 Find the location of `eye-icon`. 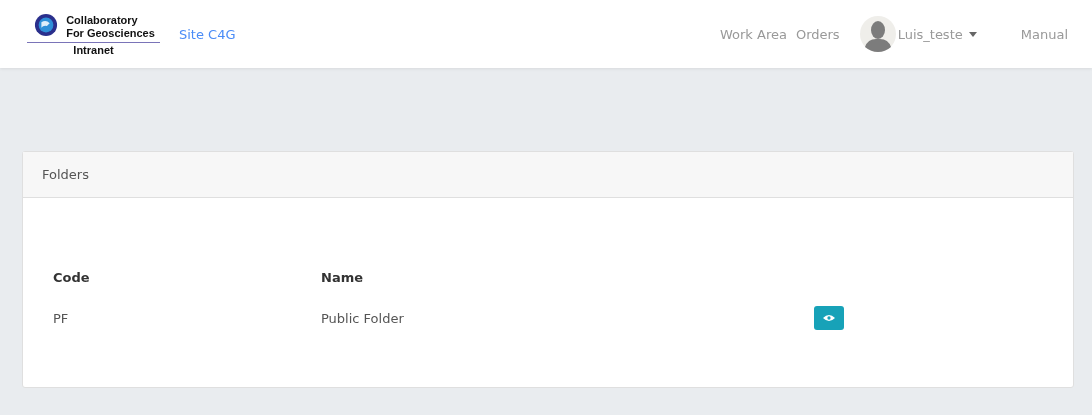

eye-icon is located at coordinates (829, 318).